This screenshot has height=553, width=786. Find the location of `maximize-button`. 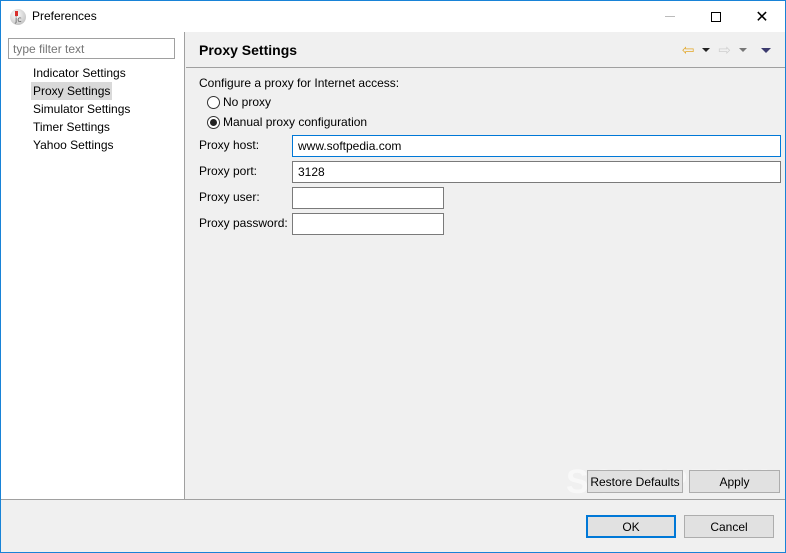

maximize-button is located at coordinates (716, 16).